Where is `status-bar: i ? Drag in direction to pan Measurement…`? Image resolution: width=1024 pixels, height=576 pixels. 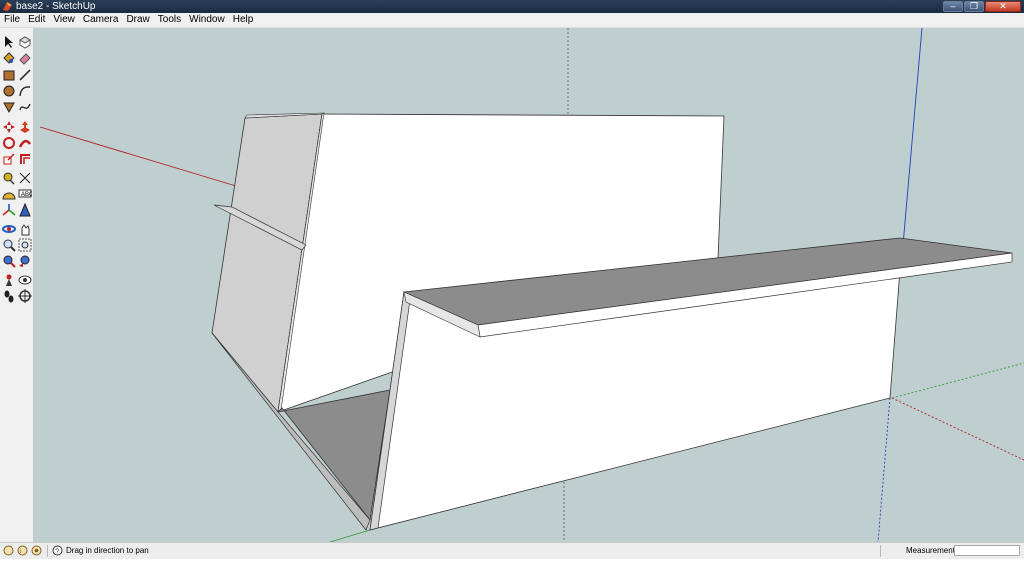 status-bar: i ? Drag in direction to pan Measurement… is located at coordinates (512, 550).